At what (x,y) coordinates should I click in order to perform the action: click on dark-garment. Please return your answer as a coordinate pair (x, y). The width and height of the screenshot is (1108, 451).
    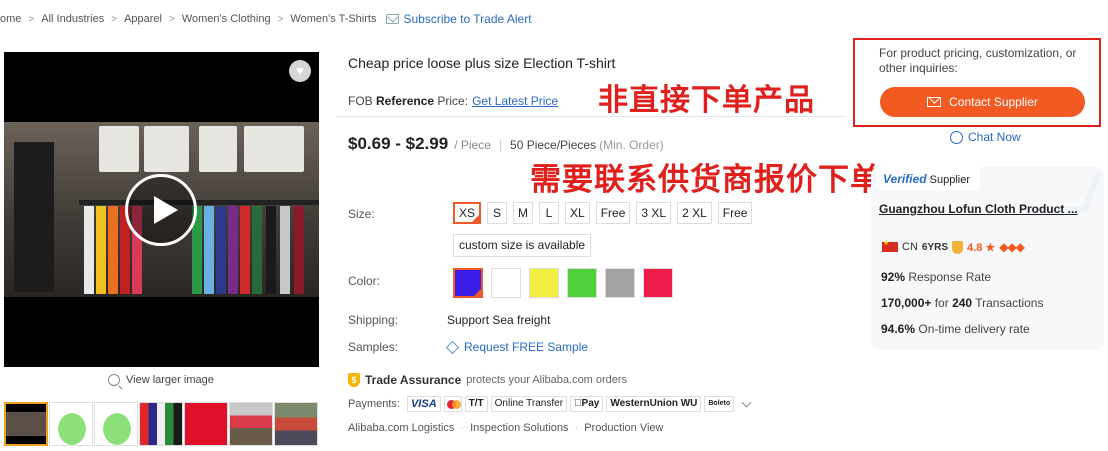
    Looking at the image, I should click on (34, 217).